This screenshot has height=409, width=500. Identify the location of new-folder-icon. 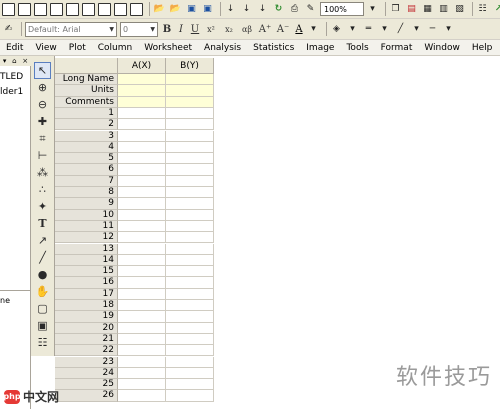
(24, 9).